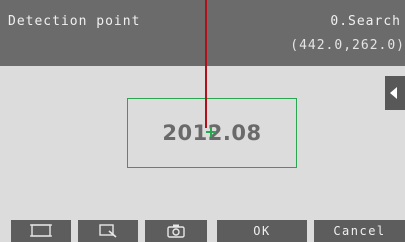 This screenshot has width=405, height=242. Describe the element at coordinates (347, 45) in the screenshot. I see `coordinate-readout: (442.0,262.0)` at that location.